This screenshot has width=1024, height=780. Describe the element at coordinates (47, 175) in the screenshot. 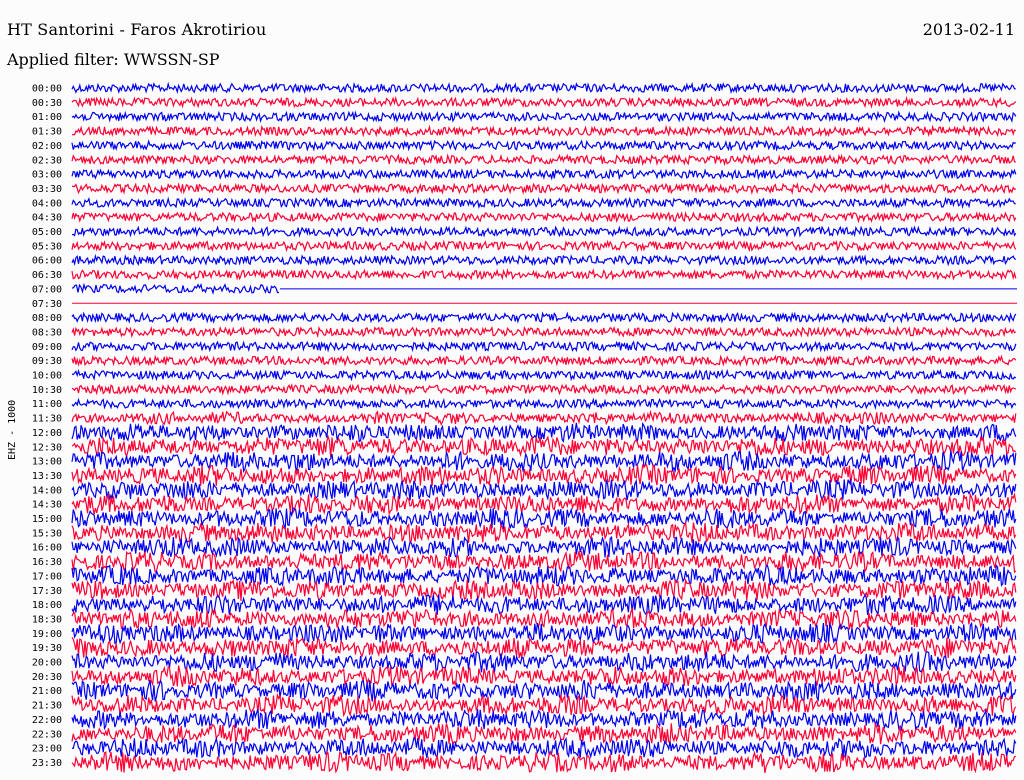

I see `row-label: 03:00` at that location.